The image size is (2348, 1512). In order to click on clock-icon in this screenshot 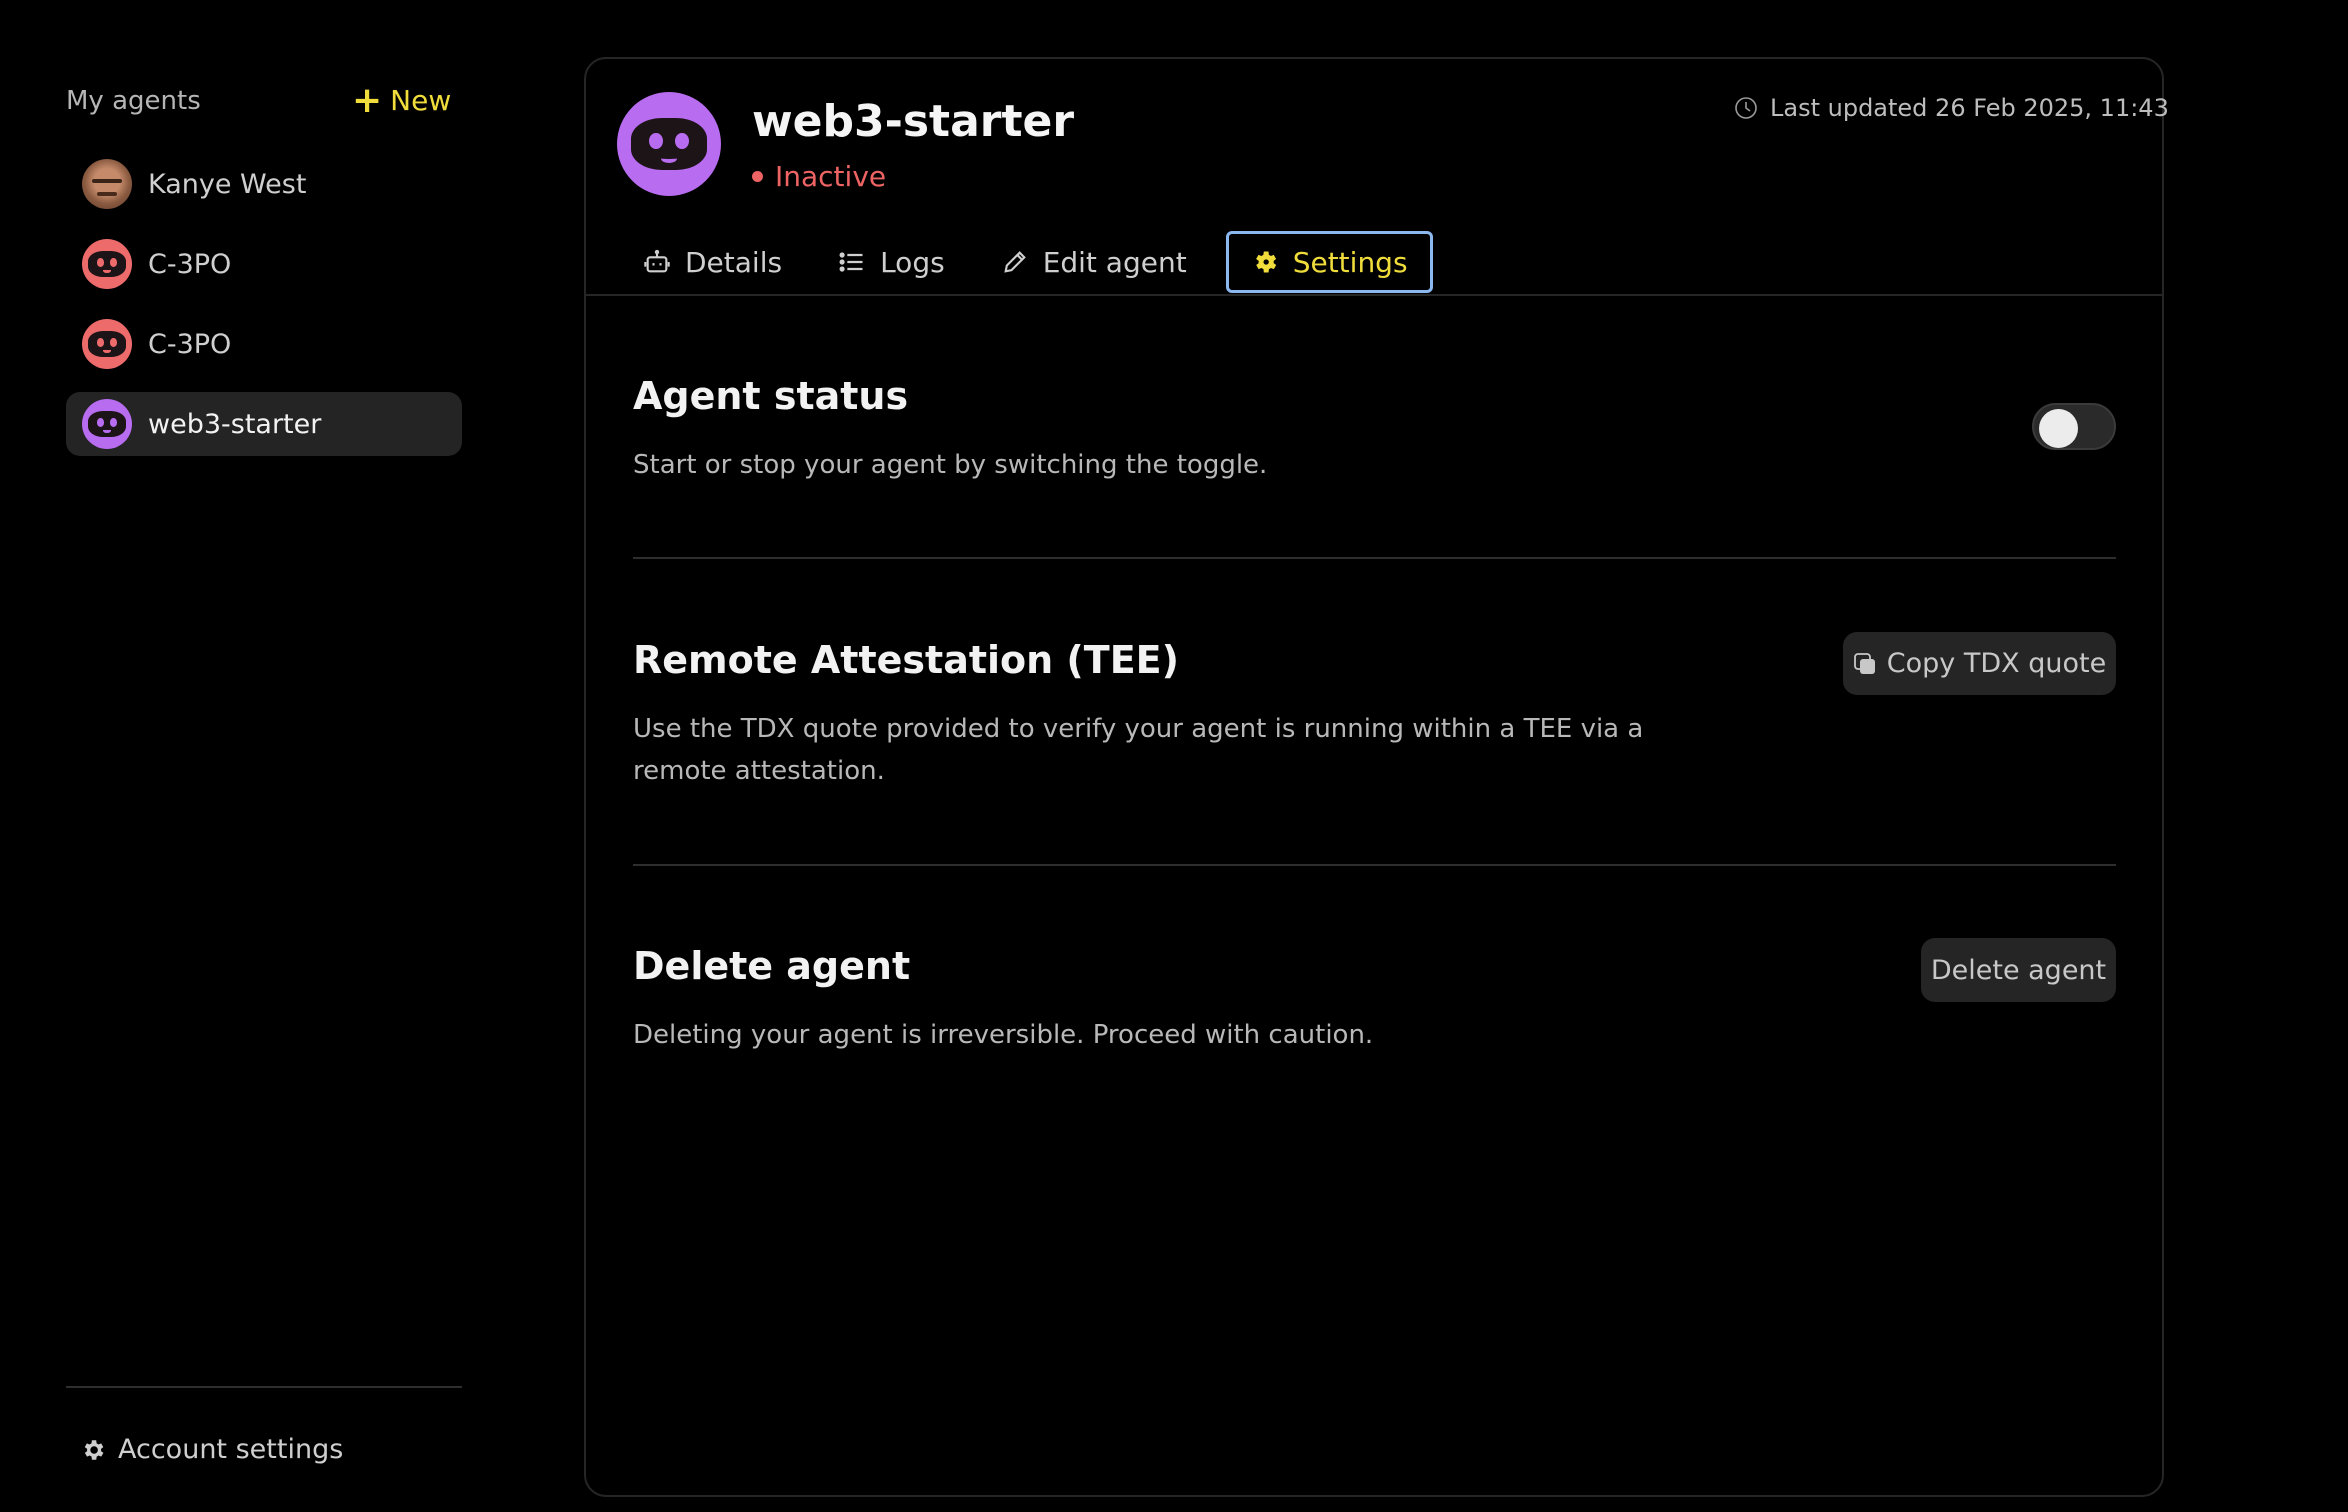, I will do `click(1746, 108)`.